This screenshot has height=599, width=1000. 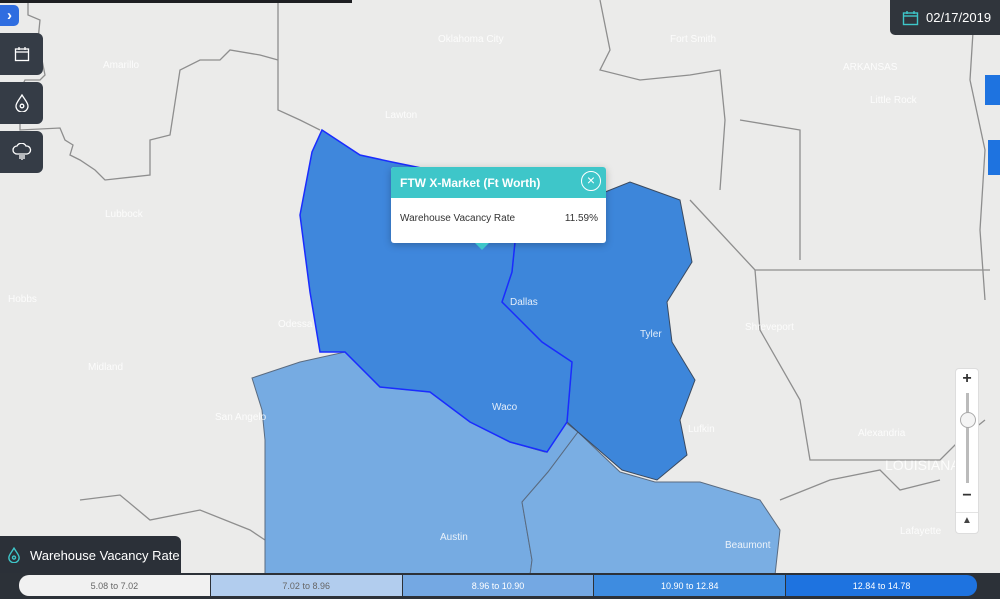 I want to click on legend-bin: 10.90 to 12.84, so click(x=690, y=585).